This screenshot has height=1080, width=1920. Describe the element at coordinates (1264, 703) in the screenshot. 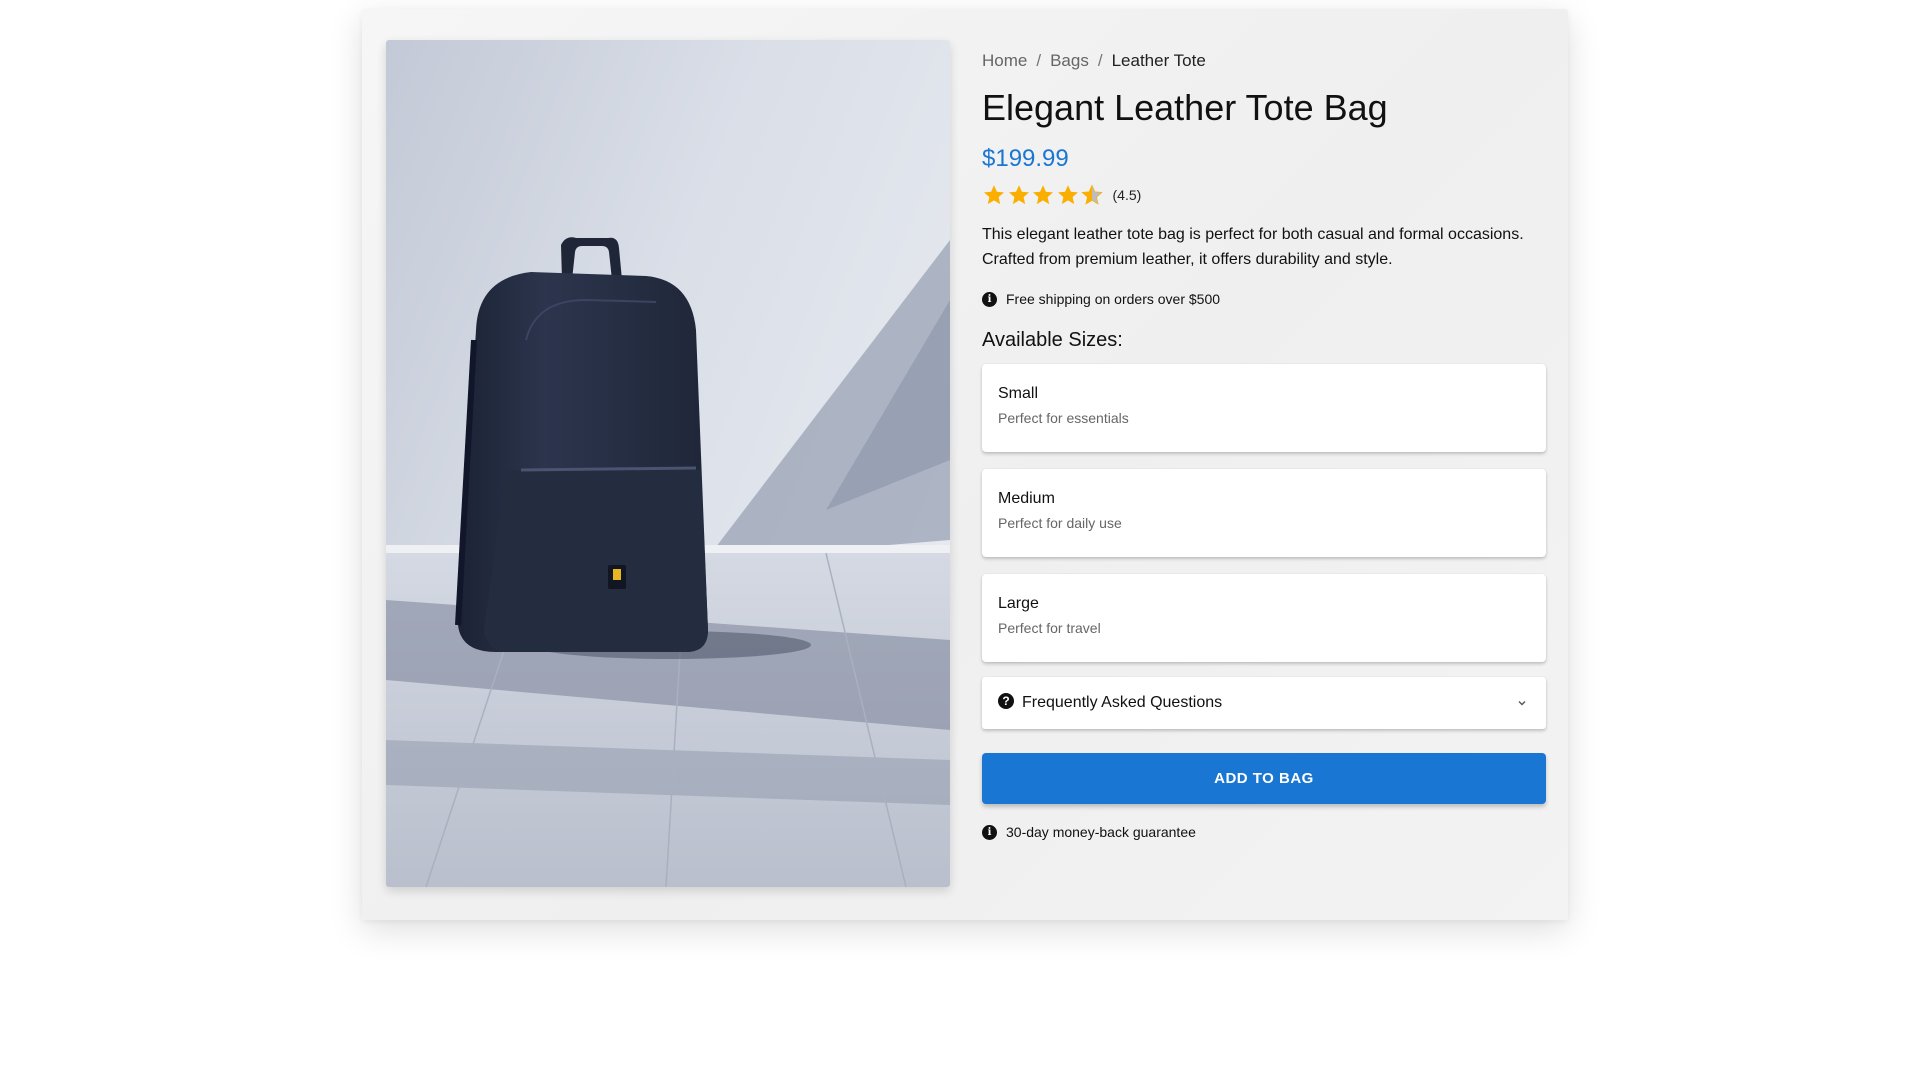

I see `faq-accordion: ? Frequently Asked Questions` at that location.